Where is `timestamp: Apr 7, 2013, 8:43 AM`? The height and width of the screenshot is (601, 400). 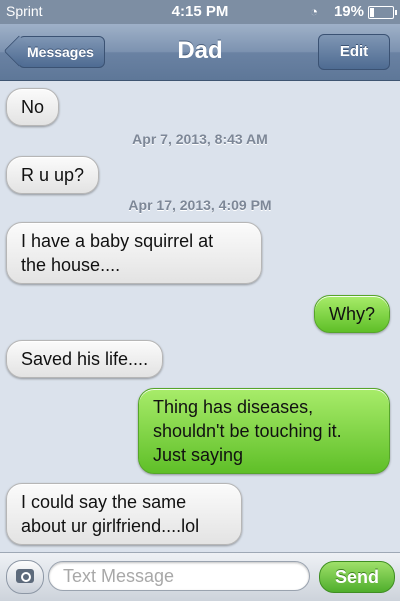 timestamp: Apr 7, 2013, 8:43 AM is located at coordinates (200, 139).